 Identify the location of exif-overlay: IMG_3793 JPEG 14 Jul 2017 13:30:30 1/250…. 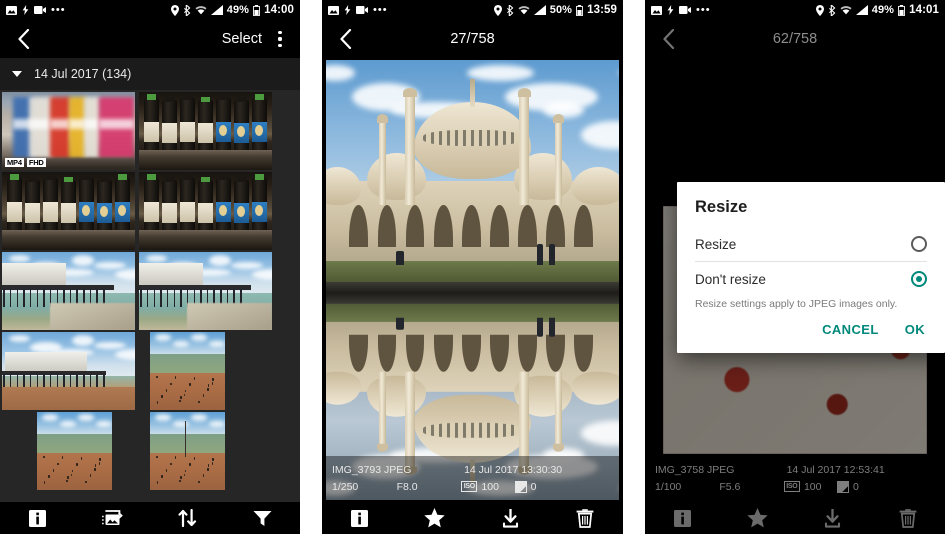
(472, 479).